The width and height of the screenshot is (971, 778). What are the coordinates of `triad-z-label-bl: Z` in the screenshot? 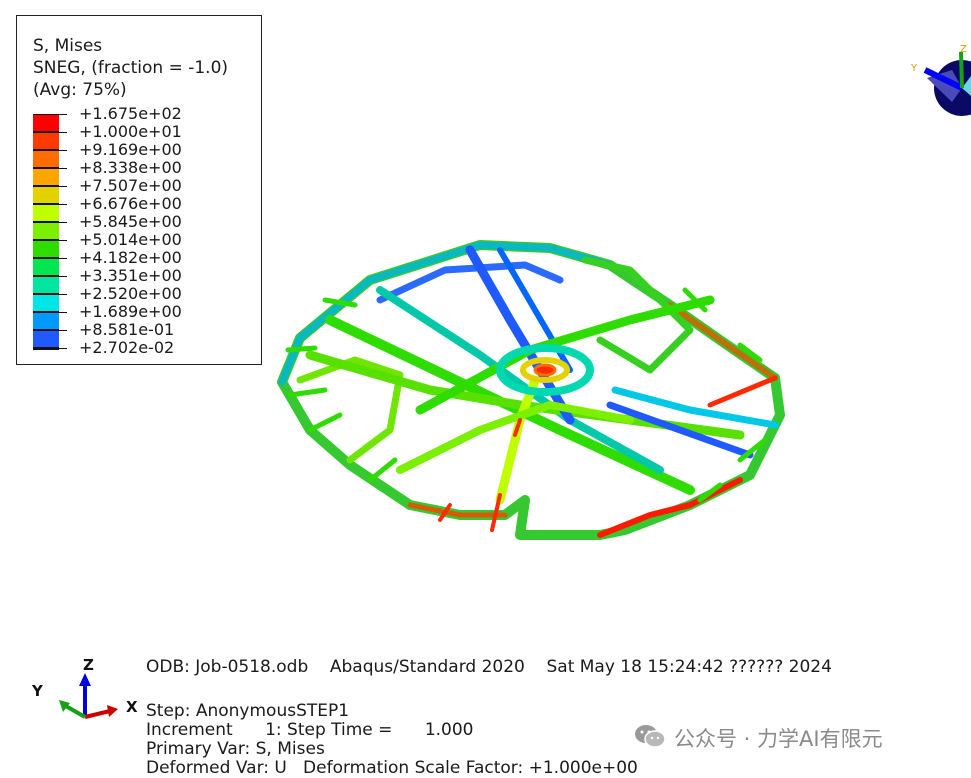 It's located at (88, 665).